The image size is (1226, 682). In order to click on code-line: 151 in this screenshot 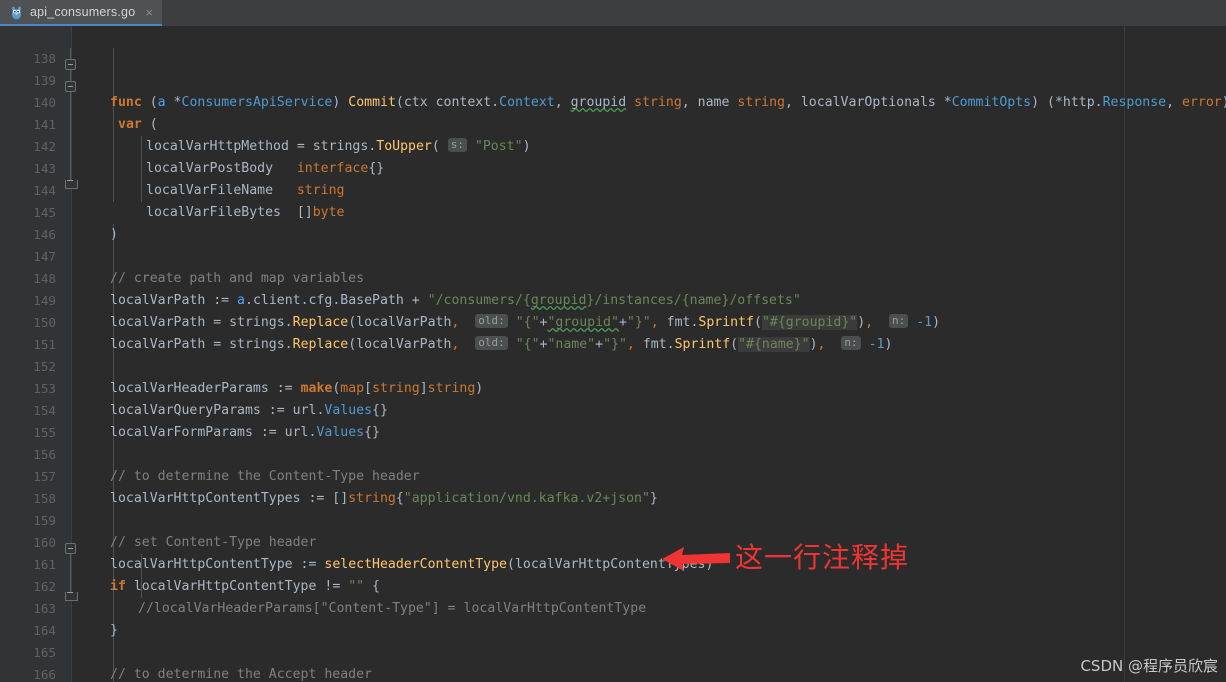, I will do `click(28, 332)`.